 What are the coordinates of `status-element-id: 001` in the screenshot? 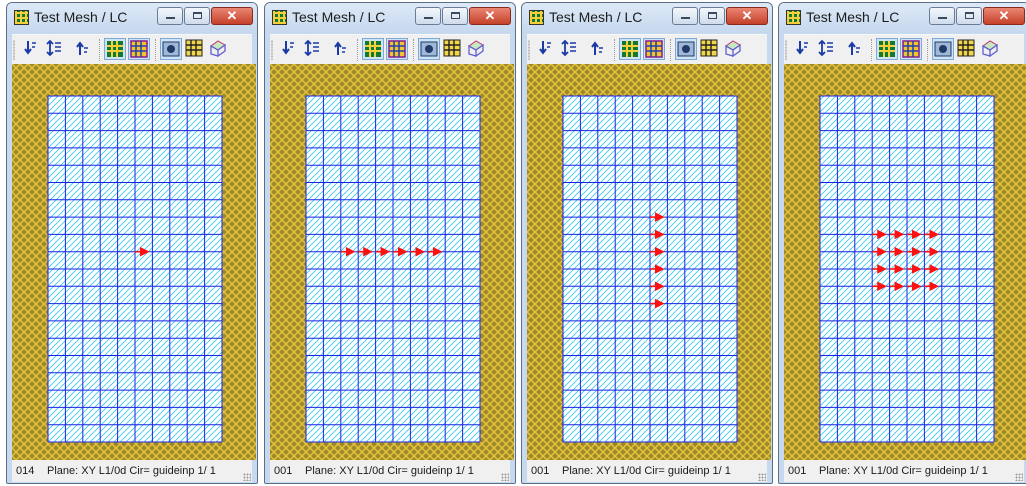 It's located at (540, 471).